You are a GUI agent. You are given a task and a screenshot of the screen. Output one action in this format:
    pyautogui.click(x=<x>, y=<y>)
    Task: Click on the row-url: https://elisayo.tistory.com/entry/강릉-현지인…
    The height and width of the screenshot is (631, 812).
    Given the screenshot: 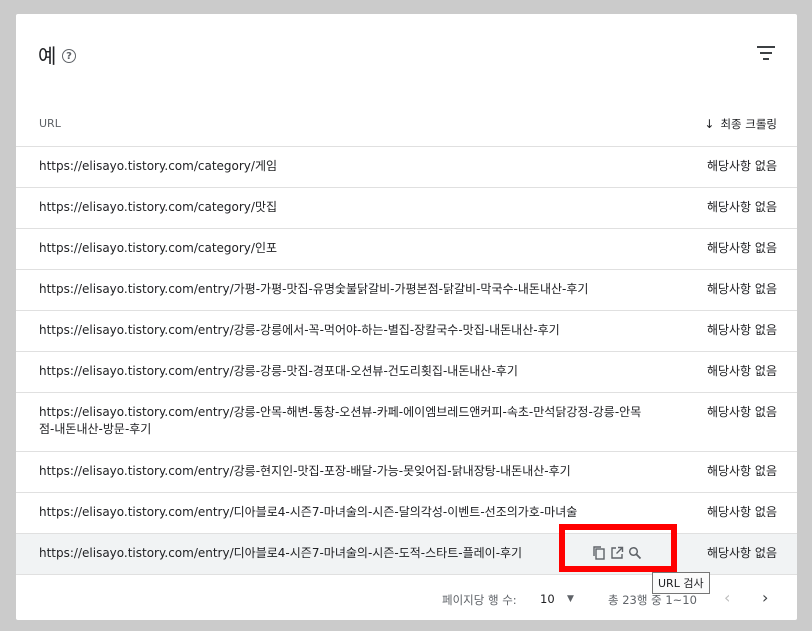 What is the action you would take?
    pyautogui.click(x=344, y=471)
    